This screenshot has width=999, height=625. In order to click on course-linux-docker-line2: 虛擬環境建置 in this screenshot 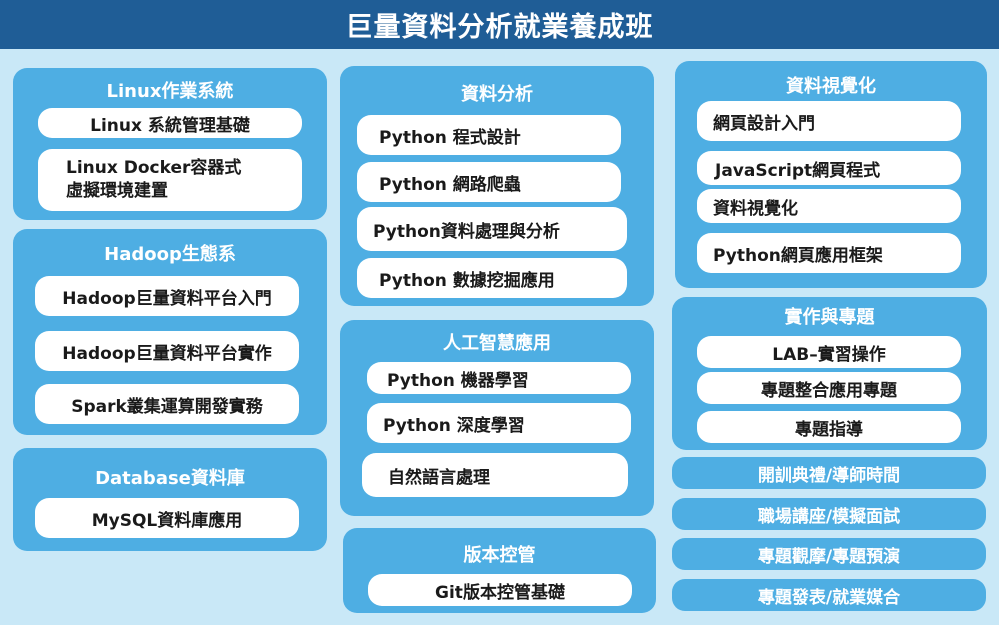, I will do `click(117, 191)`.